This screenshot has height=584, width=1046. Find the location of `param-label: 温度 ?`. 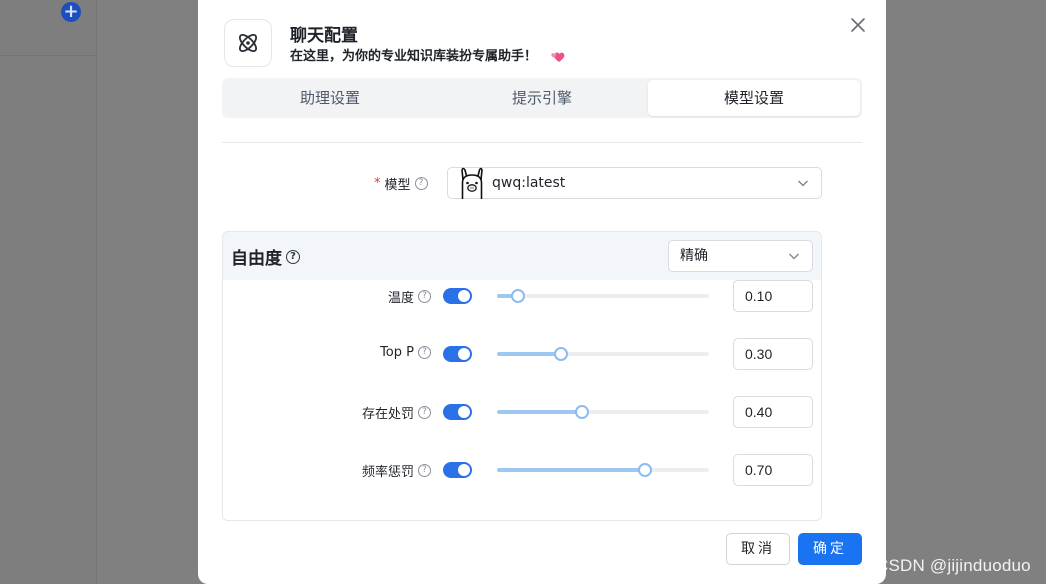

param-label: 温度 ? is located at coordinates (409, 296).